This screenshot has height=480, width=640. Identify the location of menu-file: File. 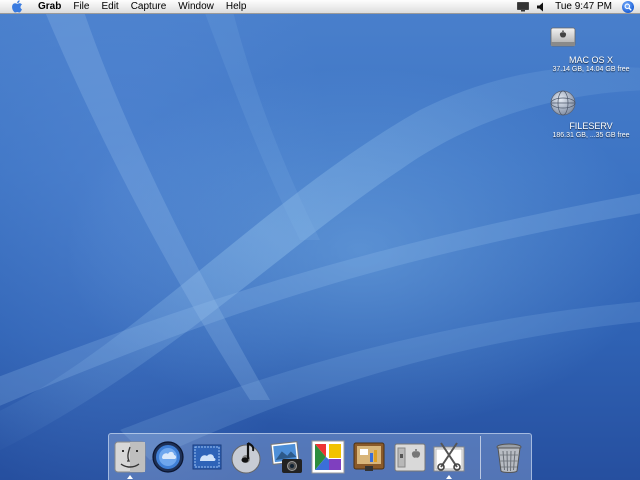
(81, 7).